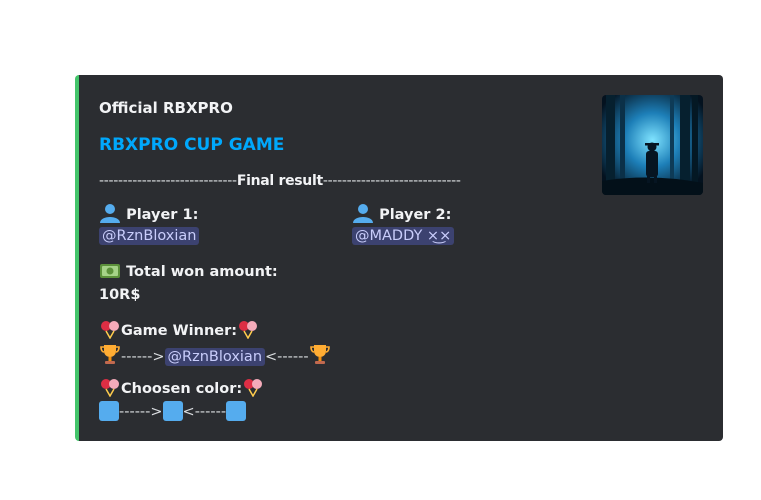  Describe the element at coordinates (415, 215) in the screenshot. I see `player2-label: Player 2:` at that location.